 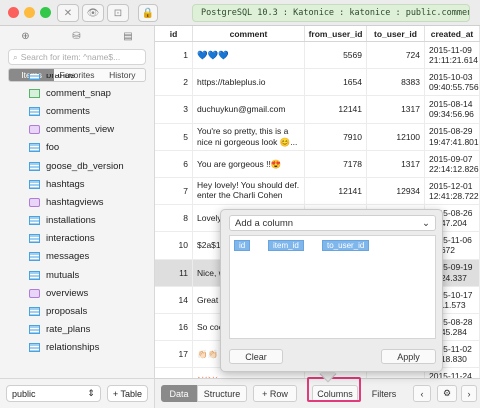 What do you see at coordinates (452, 33) in the screenshot?
I see `column-header-created-at: created_at` at bounding box center [452, 33].